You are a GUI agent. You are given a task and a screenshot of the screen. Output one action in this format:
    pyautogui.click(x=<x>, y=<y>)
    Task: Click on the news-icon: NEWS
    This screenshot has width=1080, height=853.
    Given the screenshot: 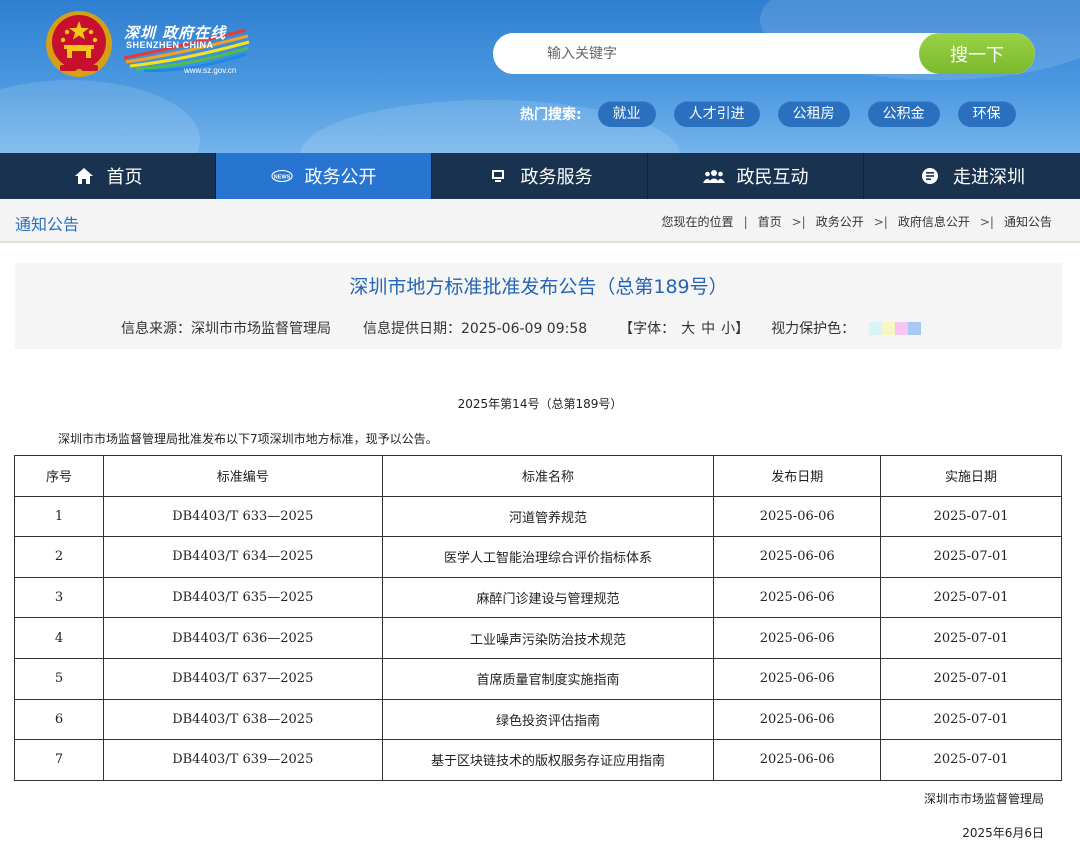 What is the action you would take?
    pyautogui.click(x=281, y=176)
    